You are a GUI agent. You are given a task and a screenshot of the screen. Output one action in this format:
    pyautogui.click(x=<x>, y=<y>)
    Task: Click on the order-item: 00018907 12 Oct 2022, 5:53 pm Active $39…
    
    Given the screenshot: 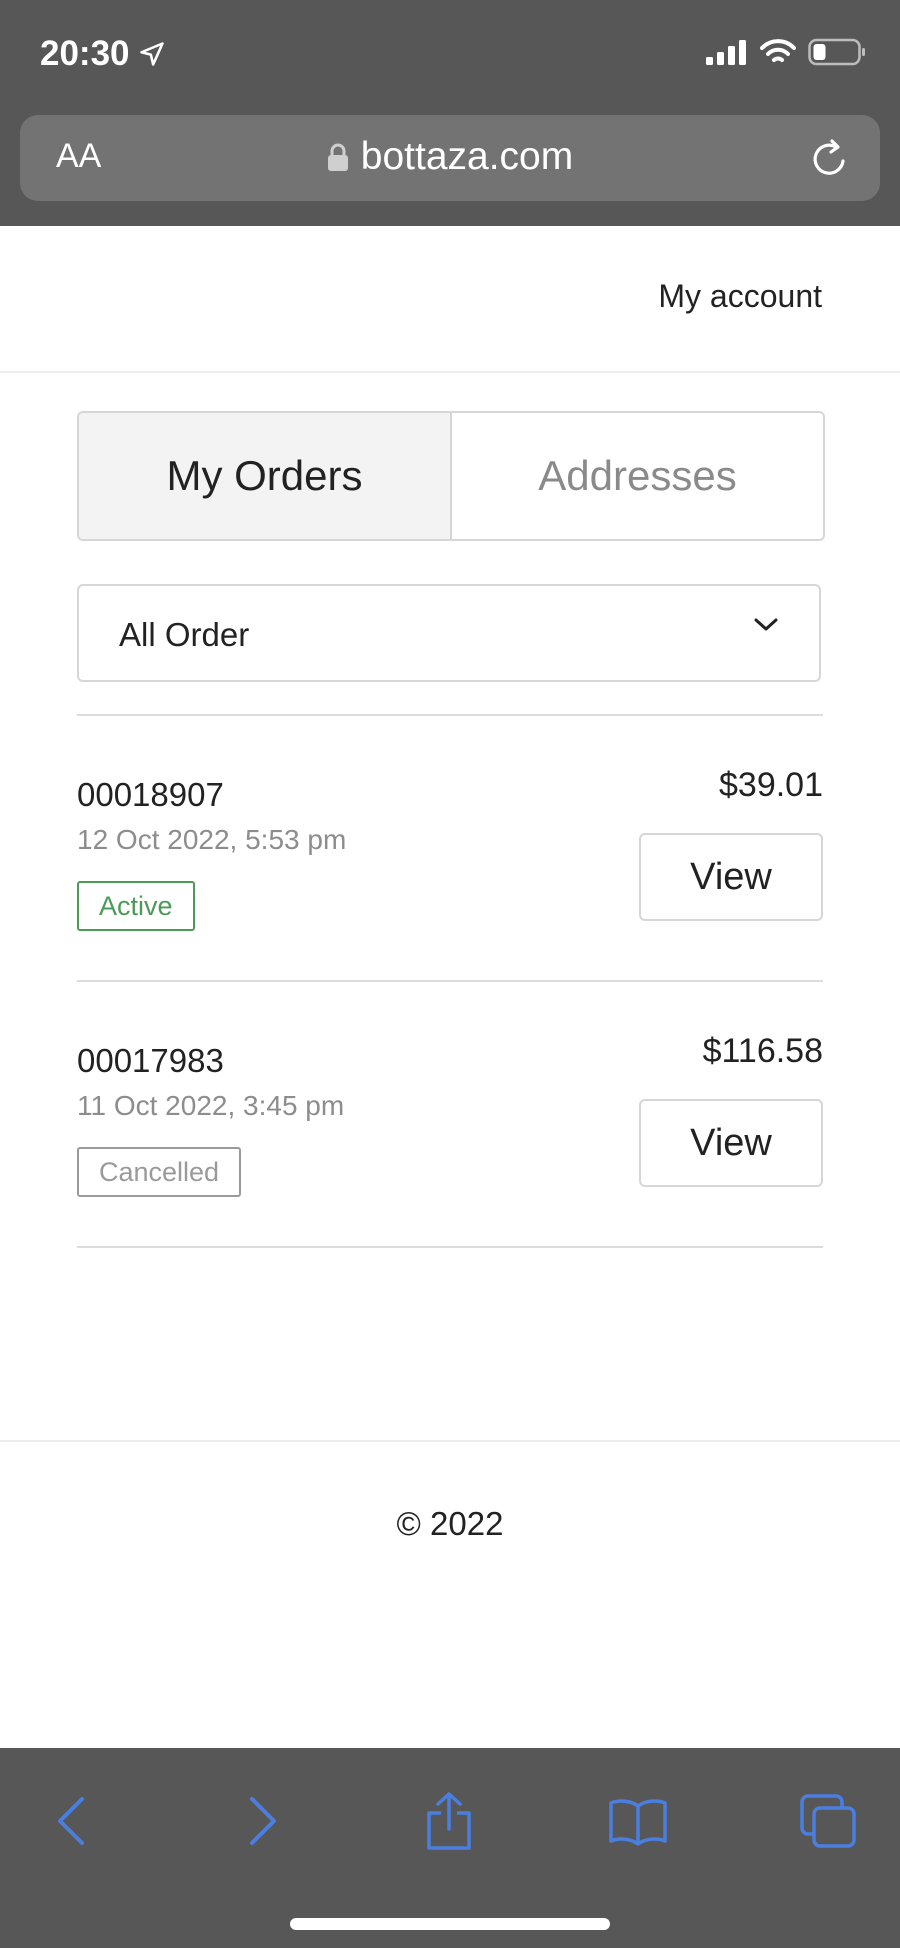 What is the action you would take?
    pyautogui.click(x=450, y=841)
    